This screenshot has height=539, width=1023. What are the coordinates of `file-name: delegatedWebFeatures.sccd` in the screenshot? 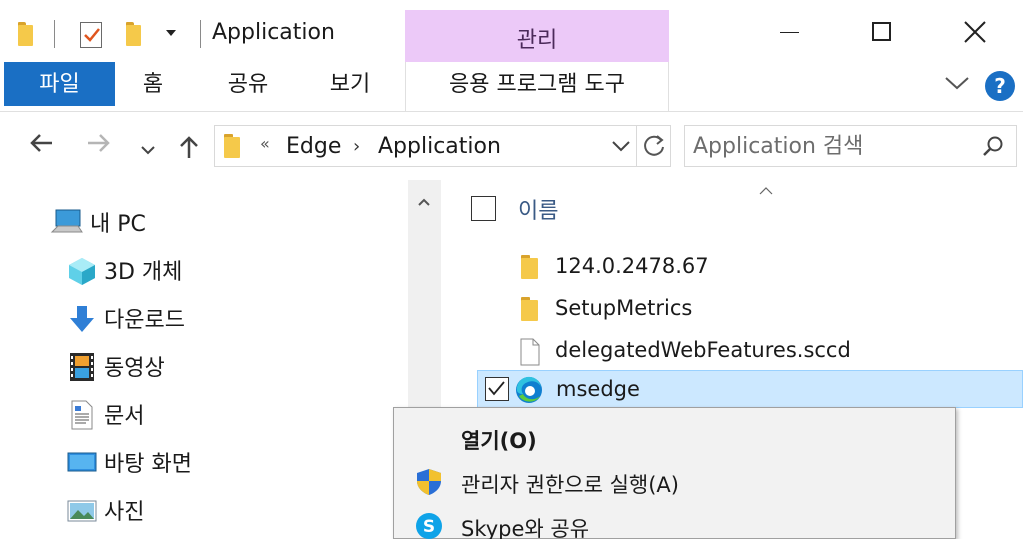 It's located at (703, 350).